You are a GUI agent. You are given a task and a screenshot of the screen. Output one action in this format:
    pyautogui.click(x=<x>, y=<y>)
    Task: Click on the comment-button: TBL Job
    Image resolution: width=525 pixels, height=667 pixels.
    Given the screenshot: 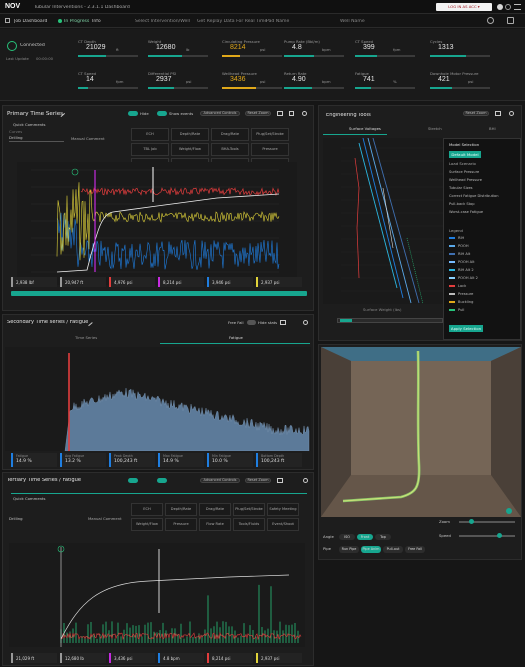 What is the action you would take?
    pyautogui.click(x=150, y=149)
    